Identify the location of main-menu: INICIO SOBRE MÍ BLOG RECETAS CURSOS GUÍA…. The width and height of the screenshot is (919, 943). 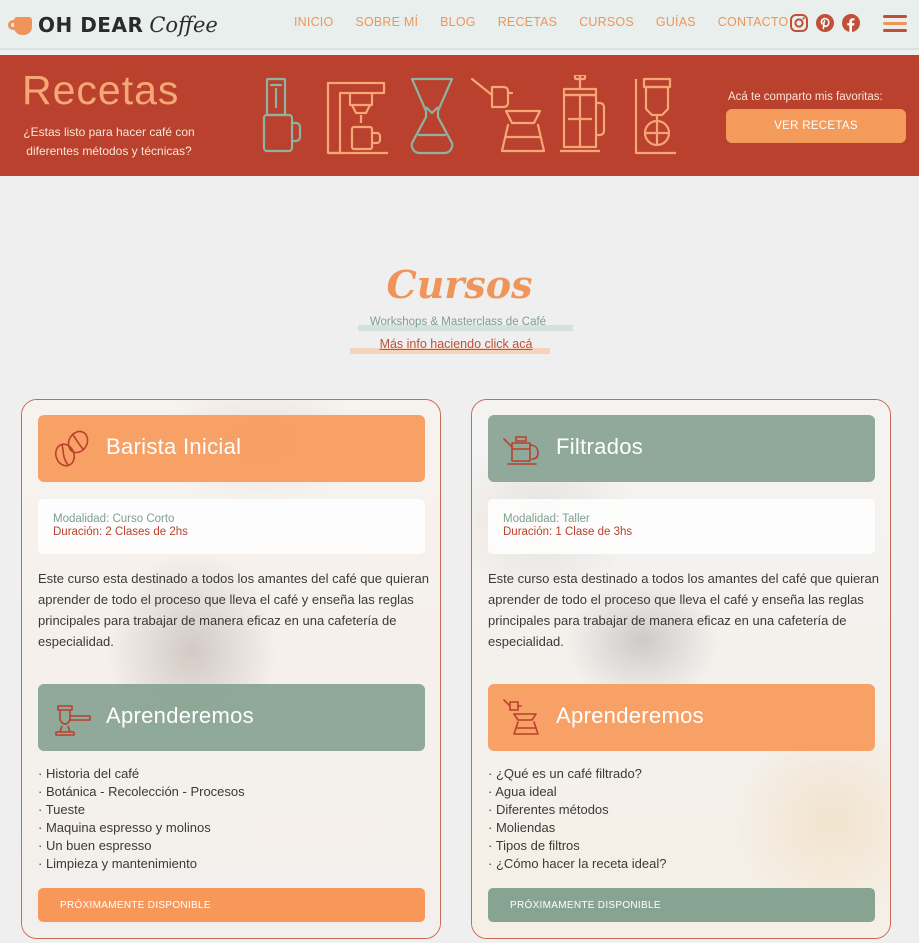
(552, 22).